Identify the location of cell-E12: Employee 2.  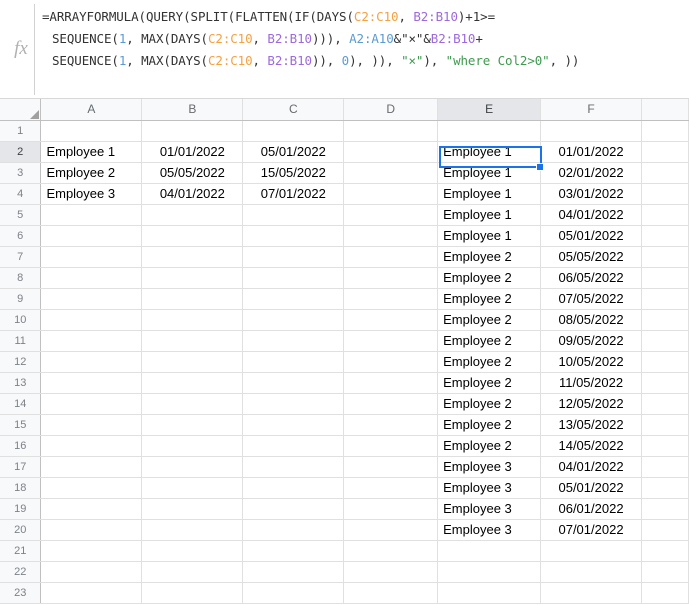
(489, 362).